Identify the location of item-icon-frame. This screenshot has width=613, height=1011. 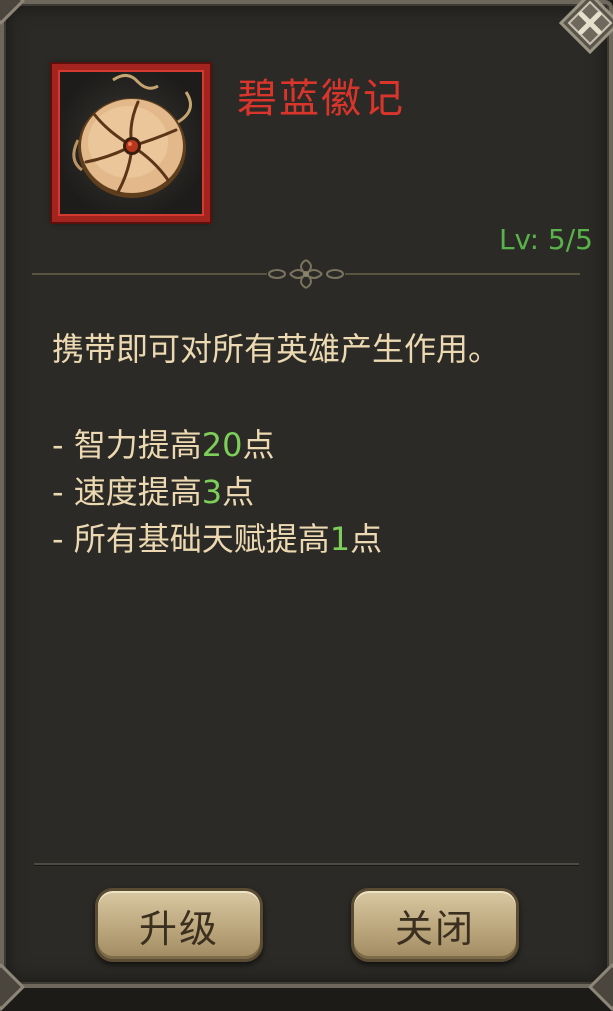
(131, 143).